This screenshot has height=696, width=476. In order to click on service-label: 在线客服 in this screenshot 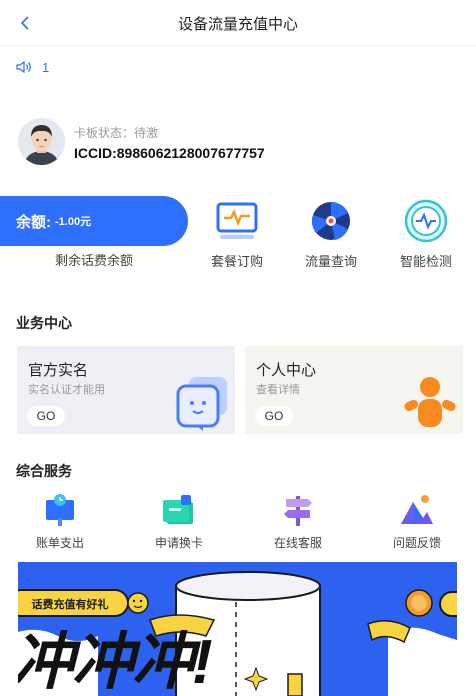, I will do `click(297, 543)`.